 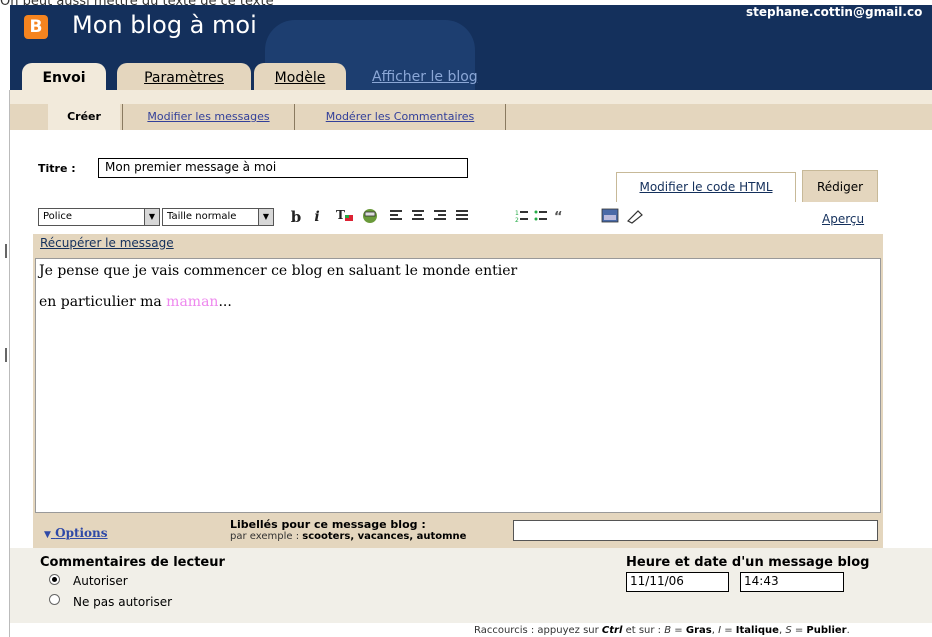 I want to click on compose-tab: Rédiger, so click(x=840, y=186).